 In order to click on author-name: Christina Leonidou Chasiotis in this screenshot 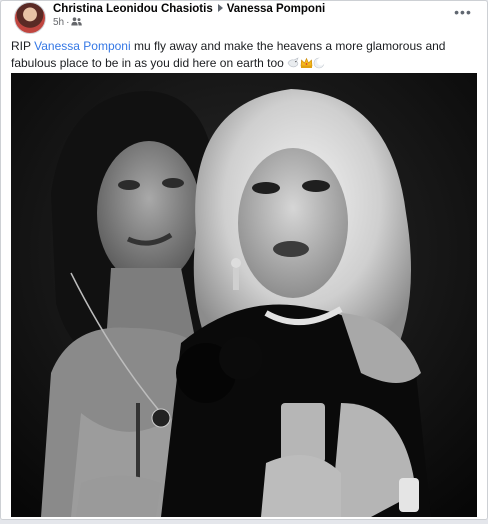, I will do `click(133, 9)`.